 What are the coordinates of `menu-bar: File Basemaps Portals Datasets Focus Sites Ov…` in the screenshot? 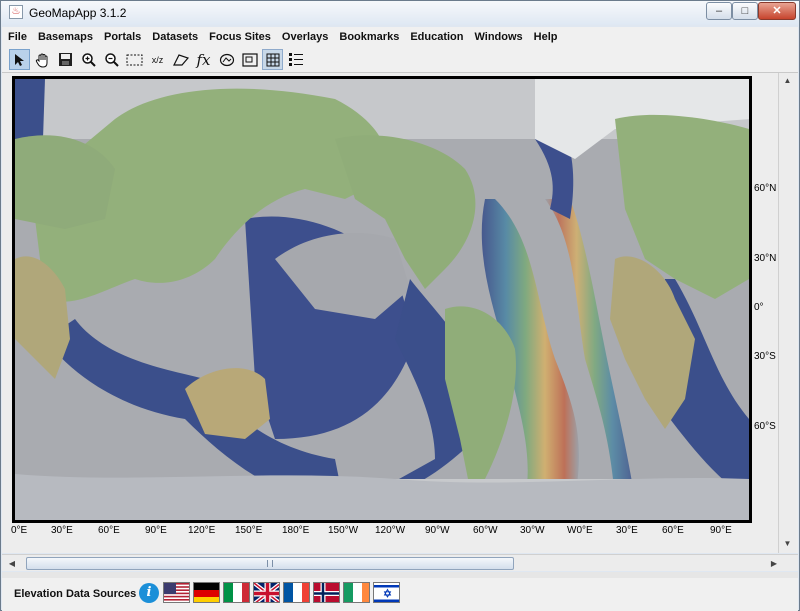 It's located at (400, 37).